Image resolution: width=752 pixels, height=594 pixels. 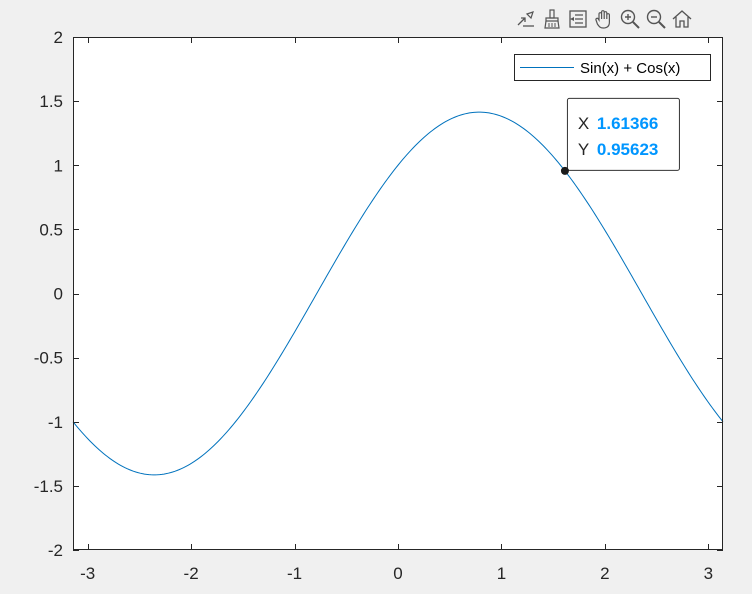 I want to click on zoom-out-button, so click(x=656, y=19).